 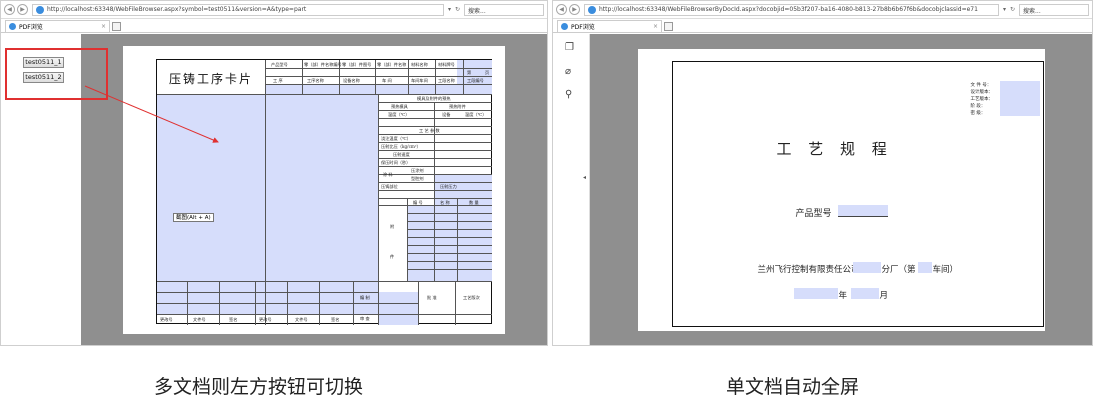 I want to click on annotation-arrow, so click(x=151, y=114).